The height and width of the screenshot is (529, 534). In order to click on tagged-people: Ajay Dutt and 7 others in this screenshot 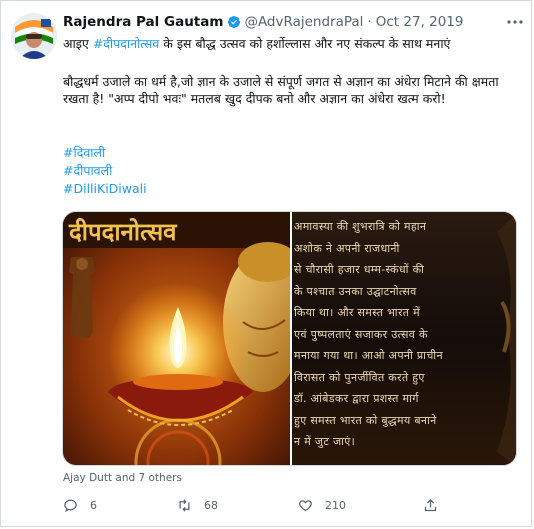, I will do `click(122, 478)`.